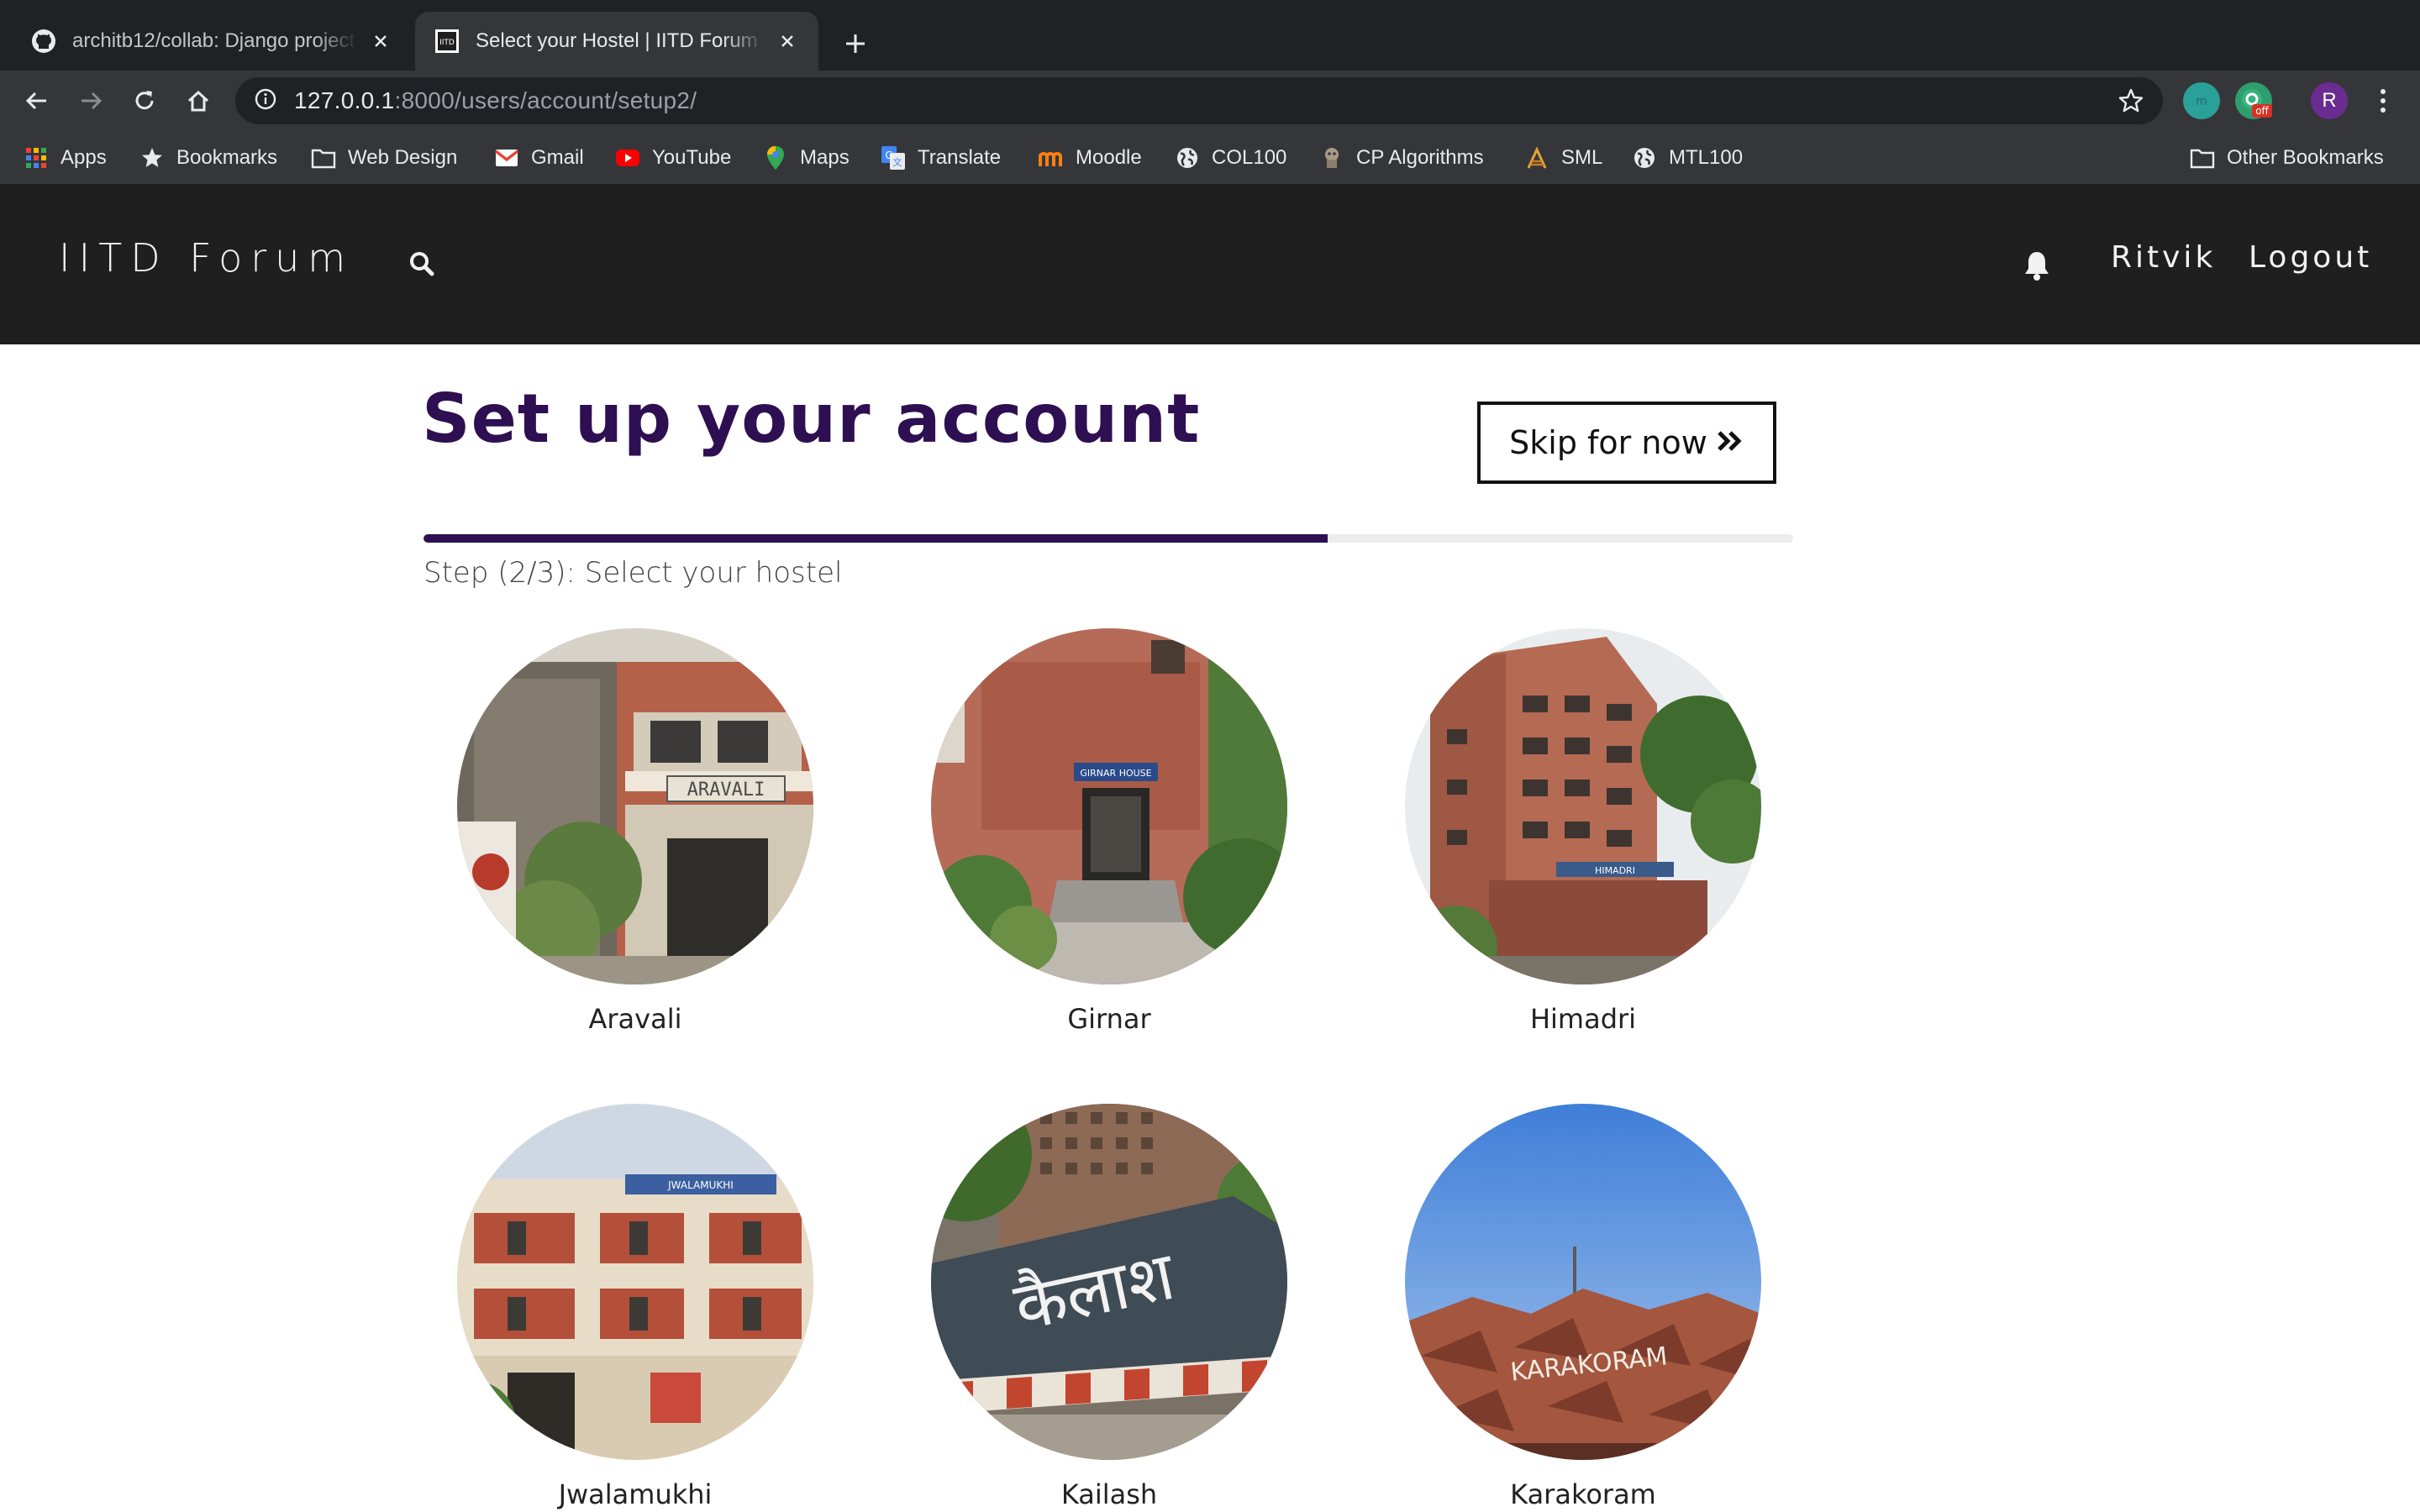  Describe the element at coordinates (1109, 1282) in the screenshot. I see `hostel-photo: कैलाश` at that location.